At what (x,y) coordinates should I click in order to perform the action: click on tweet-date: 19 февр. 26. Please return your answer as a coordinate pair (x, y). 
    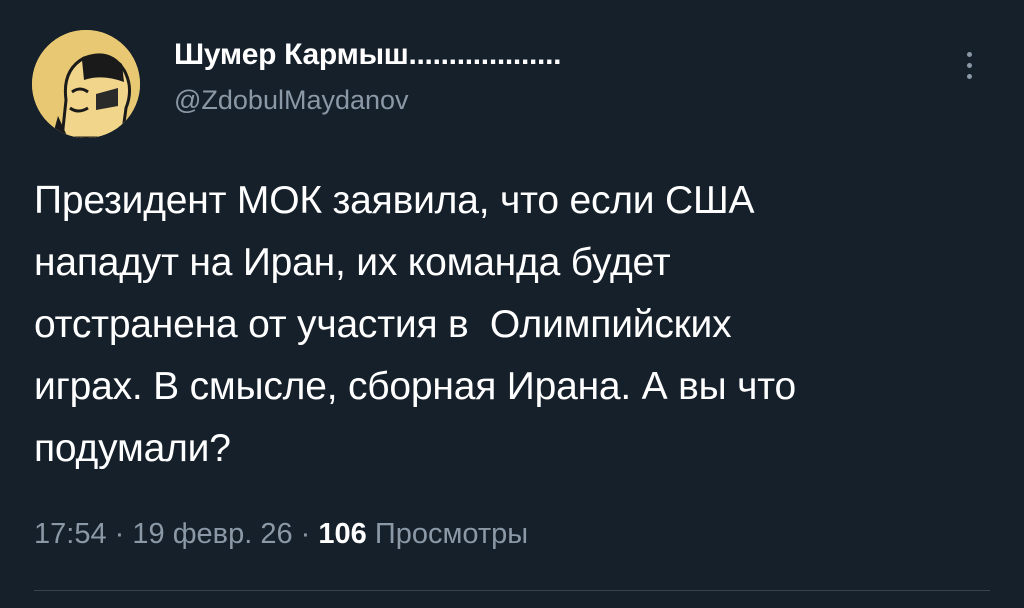
    Looking at the image, I should click on (212, 534).